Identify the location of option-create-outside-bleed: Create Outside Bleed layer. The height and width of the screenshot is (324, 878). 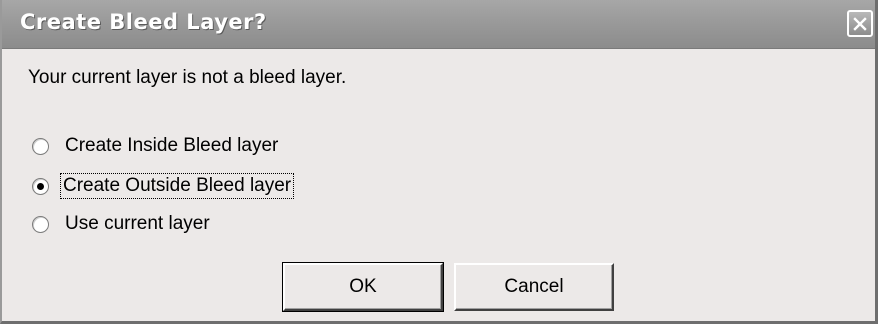
(163, 186).